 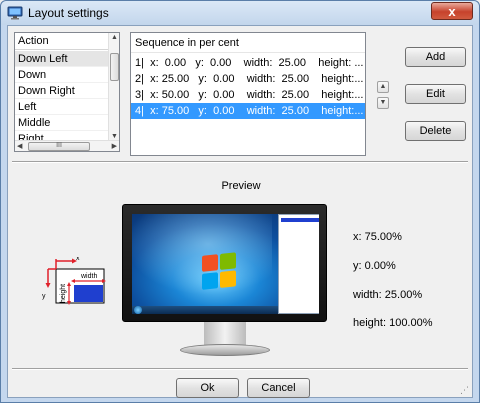 I want to click on monitor-neck, so click(x=225, y=334).